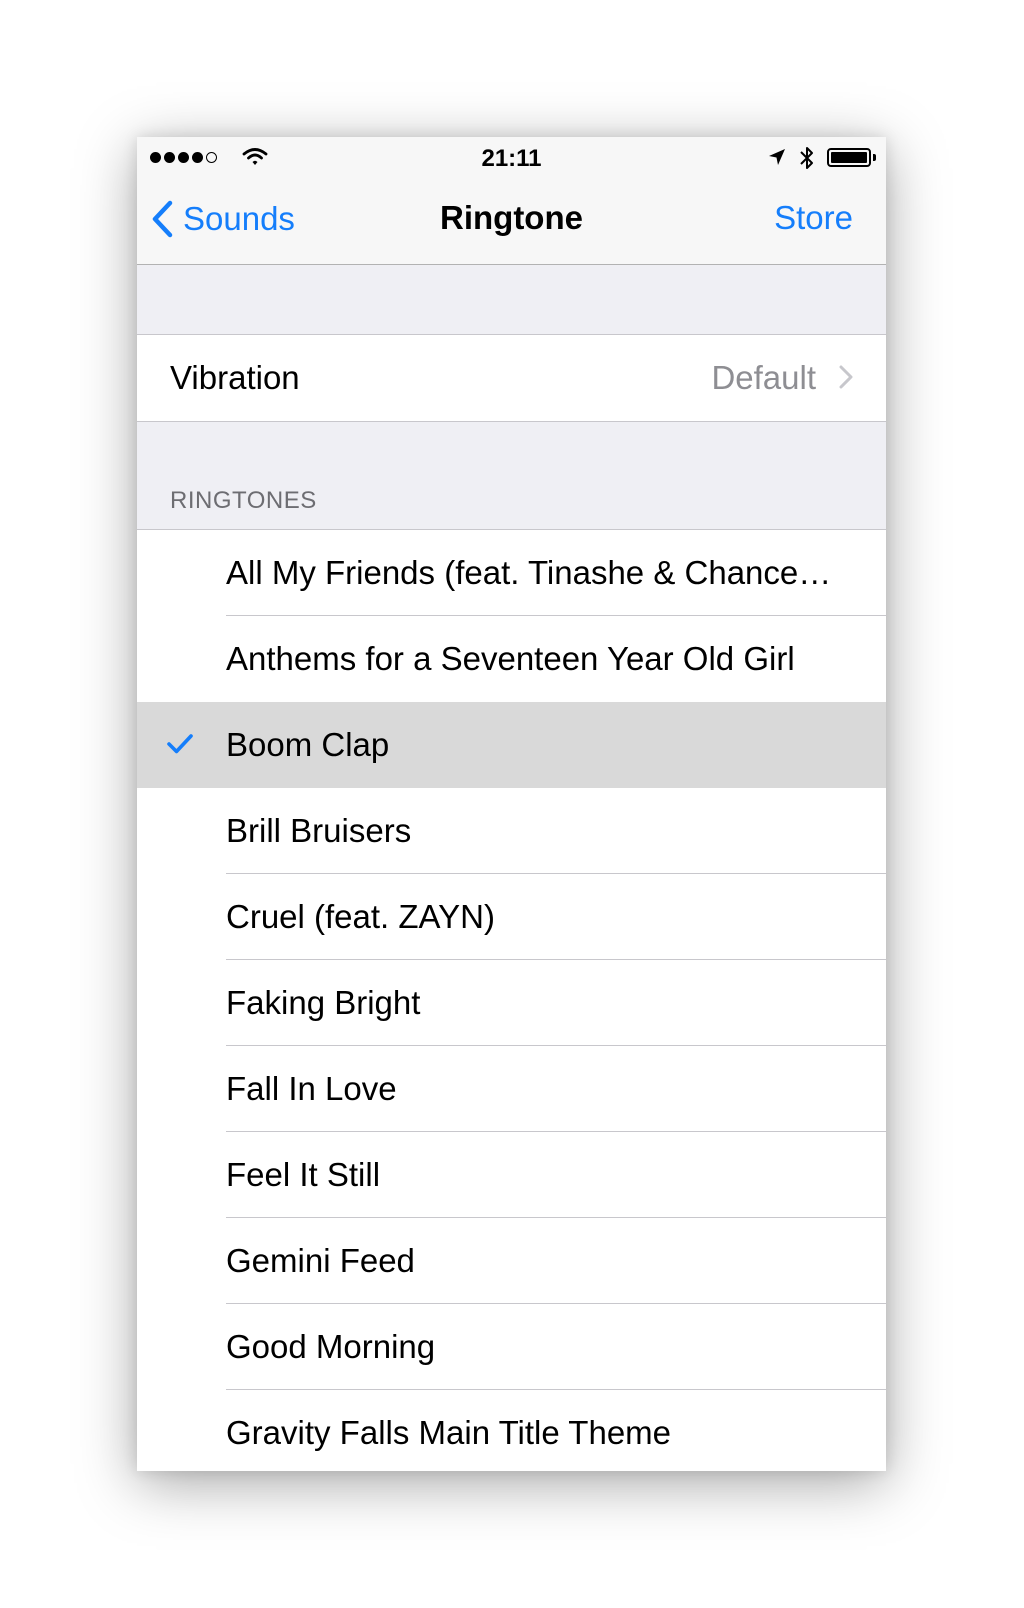 The image size is (1024, 1608). I want to click on vibration-value: Default, so click(763, 377).